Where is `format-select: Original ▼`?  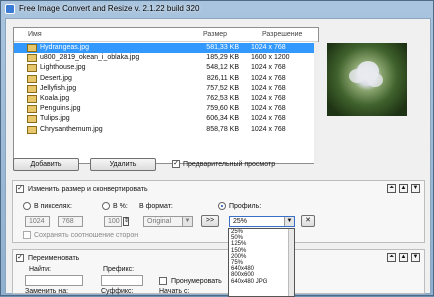
format-select: Original ▼ is located at coordinates (168, 221).